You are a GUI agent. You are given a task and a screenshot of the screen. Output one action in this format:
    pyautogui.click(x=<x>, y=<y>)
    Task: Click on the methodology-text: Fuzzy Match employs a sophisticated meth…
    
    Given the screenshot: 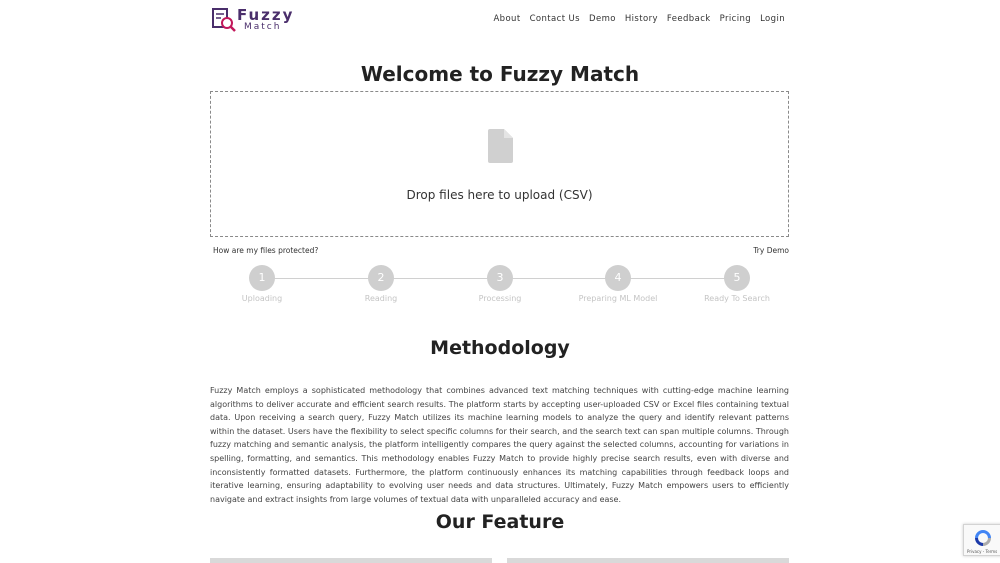 What is the action you would take?
    pyautogui.click(x=499, y=445)
    